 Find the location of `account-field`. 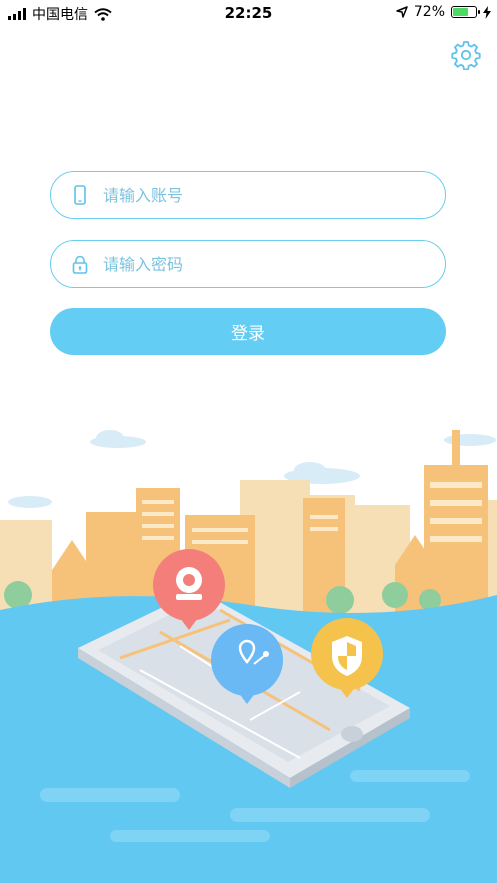

account-field is located at coordinates (248, 195).